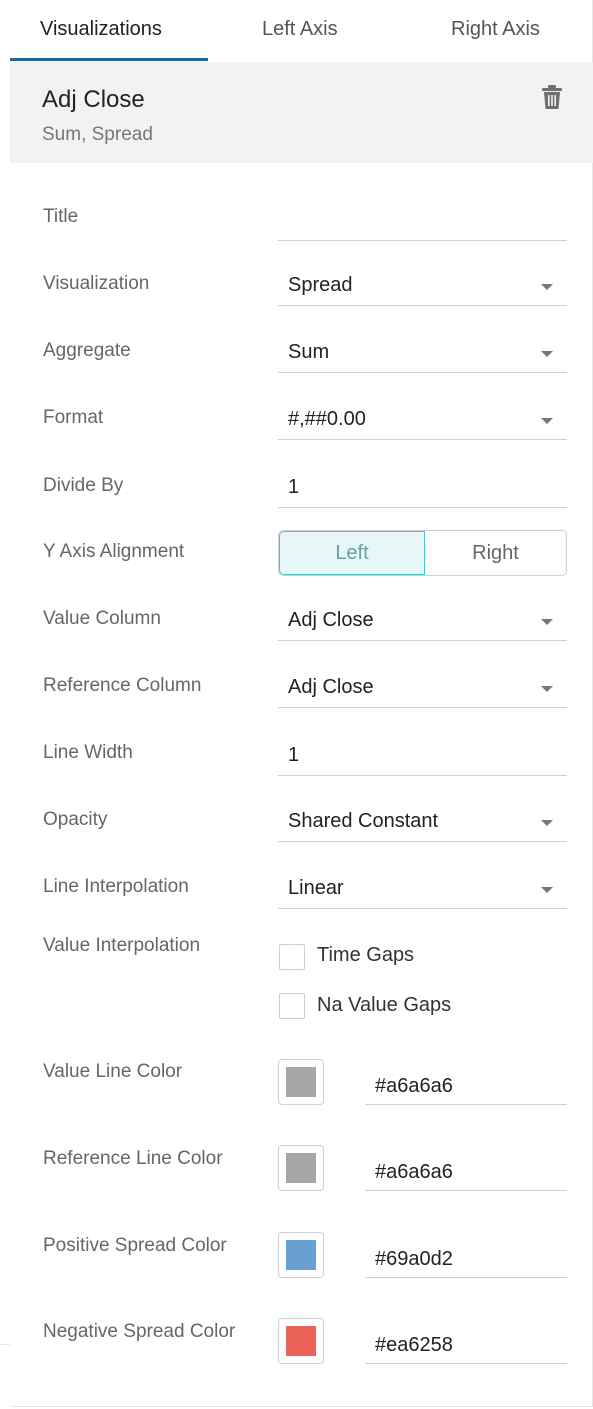 The image size is (593, 1409). I want to click on active-tab-indicator, so click(109, 59).